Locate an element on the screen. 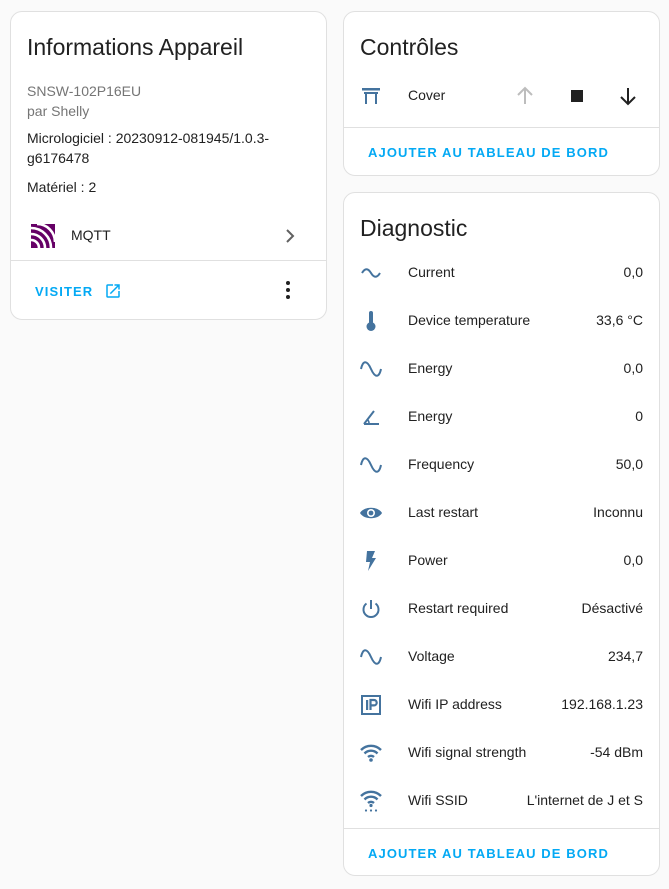 This screenshot has height=889, width=669. hardware-version: Matériel : 2 is located at coordinates (62, 187).